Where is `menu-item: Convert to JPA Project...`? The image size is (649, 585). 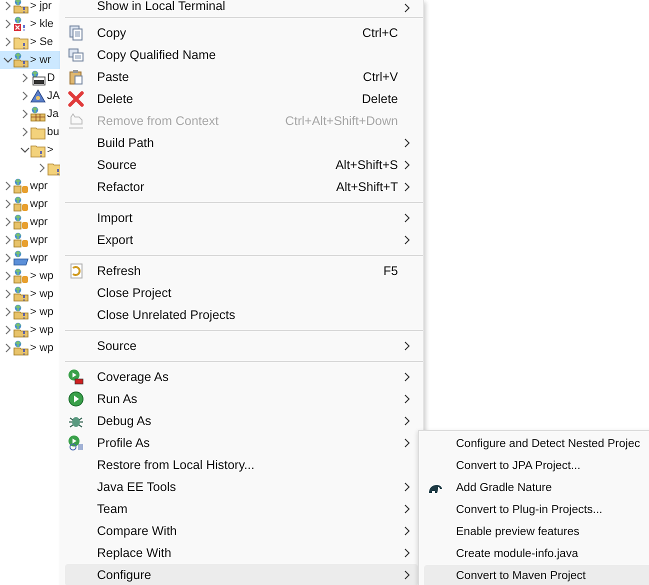
menu-item: Convert to JPA Project... is located at coordinates (536, 466).